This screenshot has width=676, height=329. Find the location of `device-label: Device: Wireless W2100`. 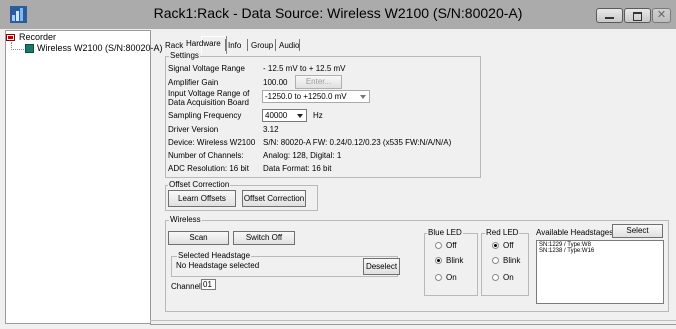

device-label: Device: Wireless W2100 is located at coordinates (212, 142).